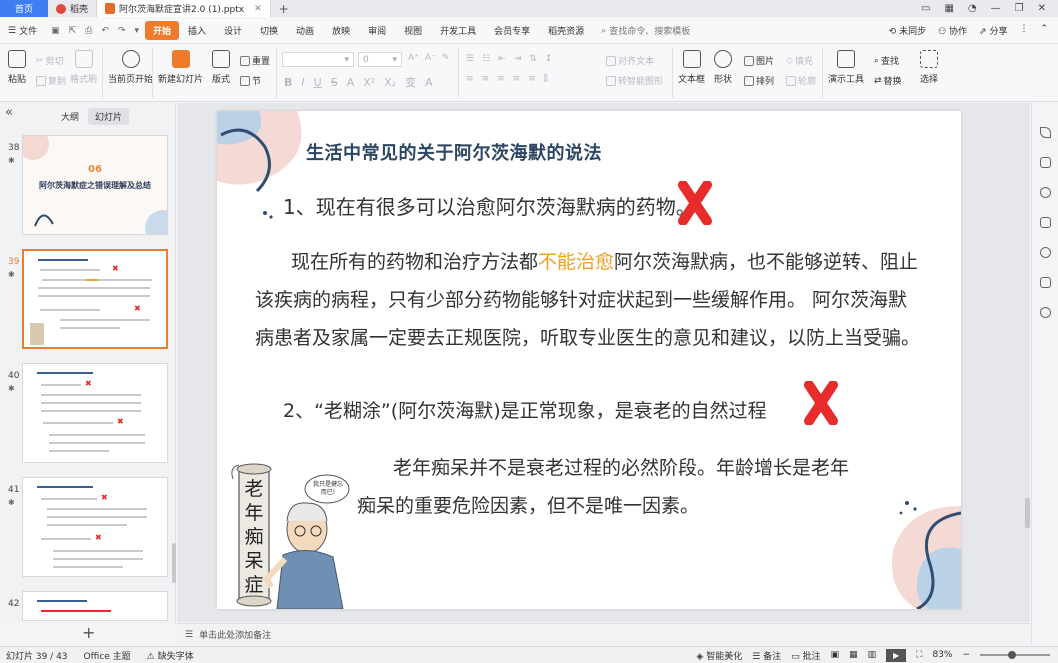 This screenshot has width=1058, height=663. What do you see at coordinates (1012, 655) in the screenshot?
I see `zoom-slider-knob` at bounding box center [1012, 655].